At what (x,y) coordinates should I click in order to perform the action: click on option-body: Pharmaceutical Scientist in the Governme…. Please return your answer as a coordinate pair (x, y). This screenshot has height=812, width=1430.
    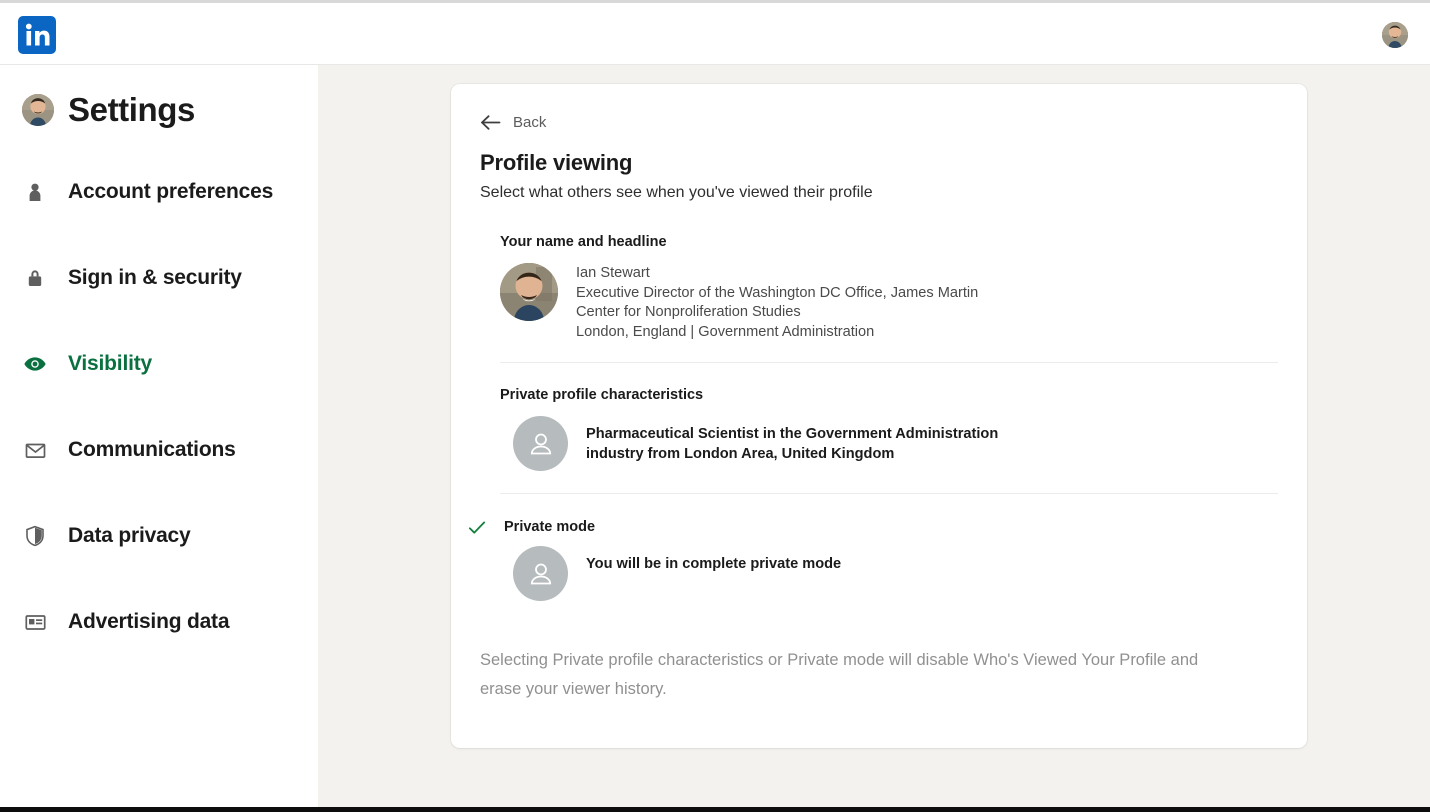
    Looking at the image, I should click on (889, 443).